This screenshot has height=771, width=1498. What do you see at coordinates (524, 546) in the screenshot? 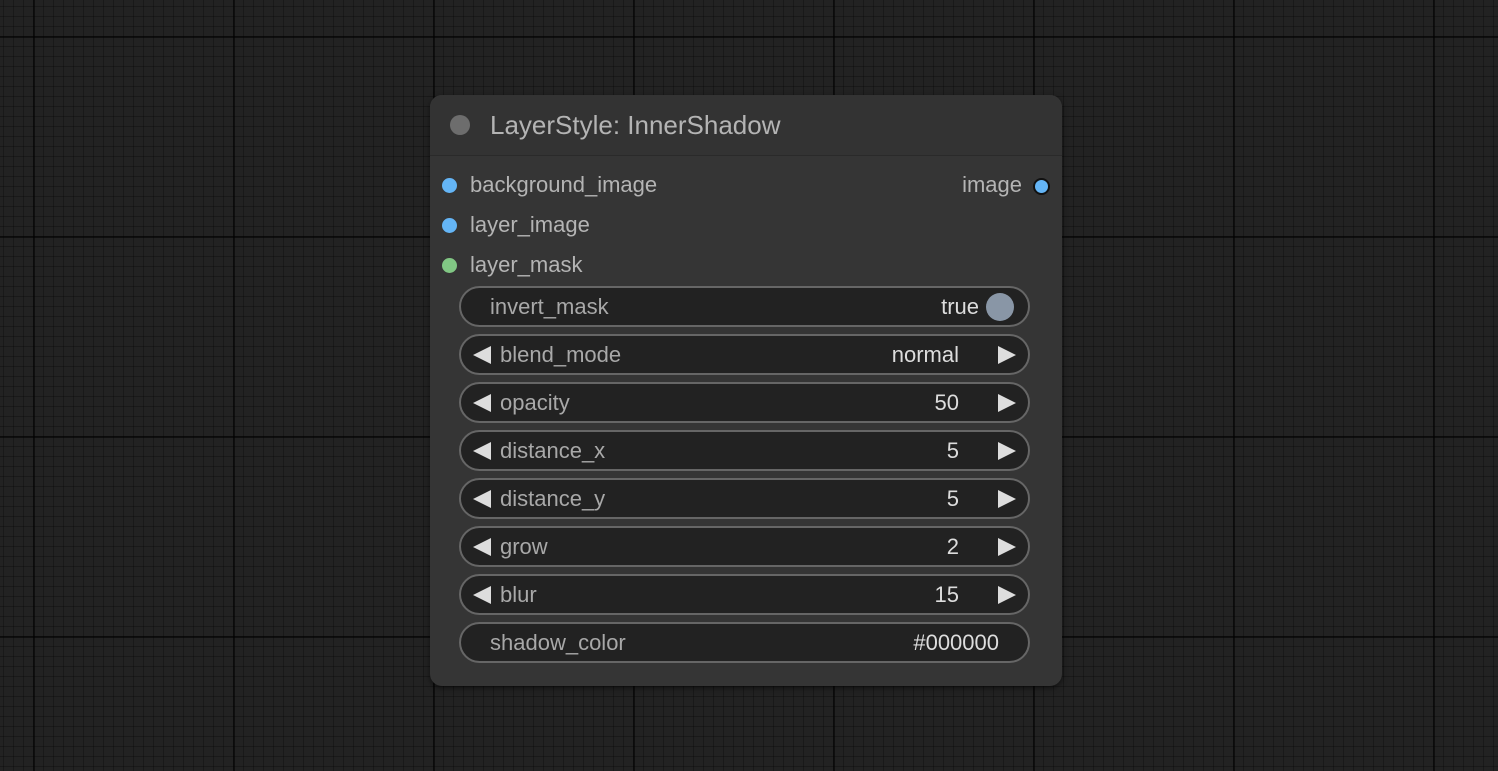
I see `widget-label: grow` at bounding box center [524, 546].